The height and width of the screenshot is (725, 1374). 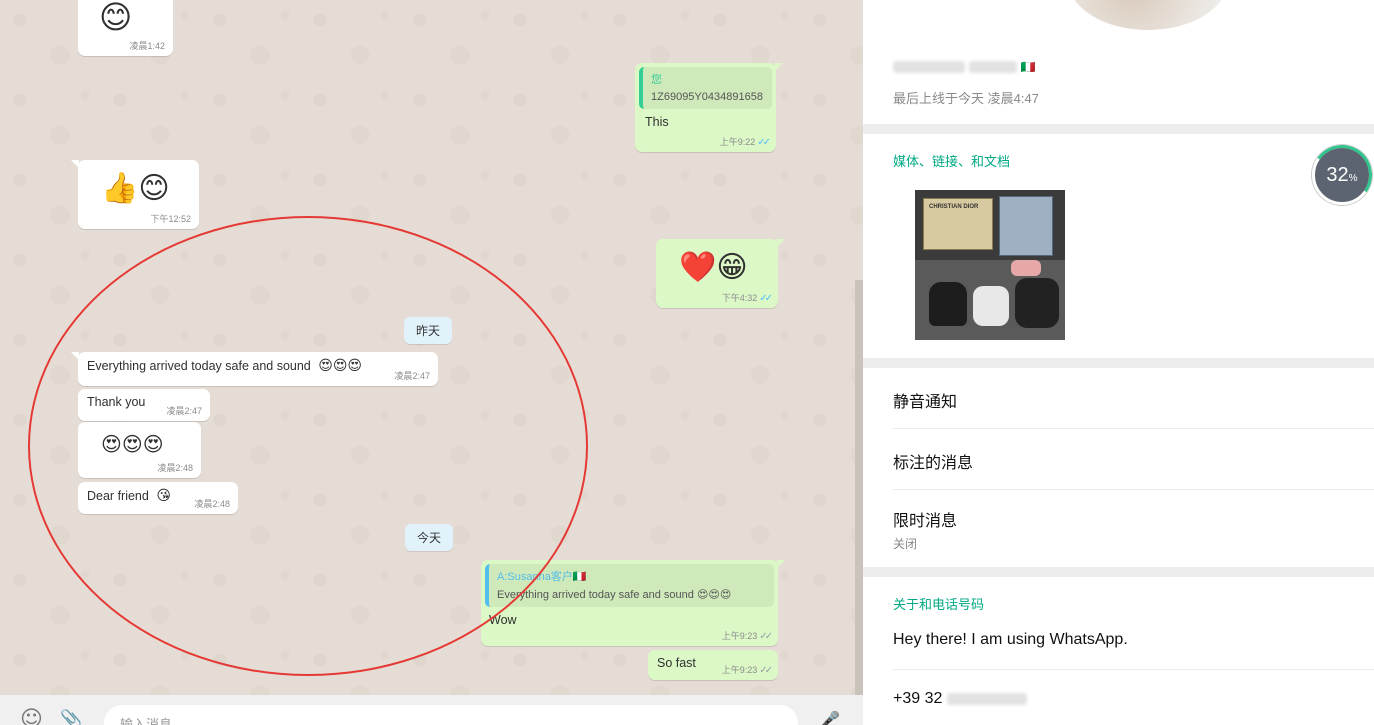 What do you see at coordinates (705, 88) in the screenshot?
I see `quoted-message: 您 1Z69095Y0434891658` at bounding box center [705, 88].